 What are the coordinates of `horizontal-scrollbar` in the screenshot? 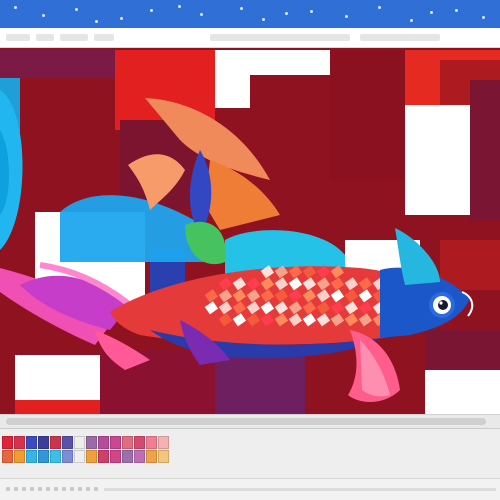 It's located at (250, 421).